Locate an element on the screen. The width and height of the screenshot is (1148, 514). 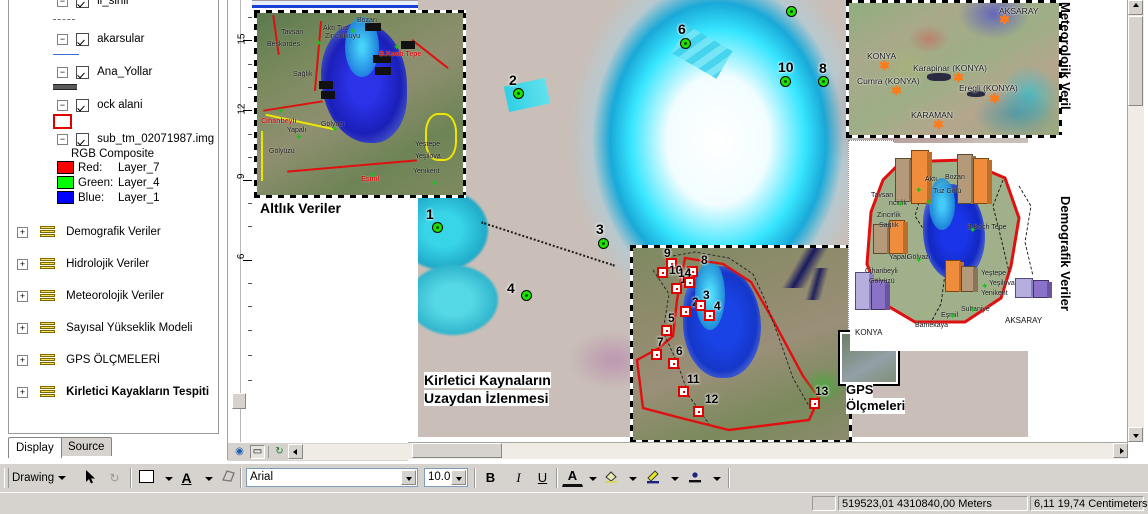
sample-point-marker: 11 is located at coordinates (689, 384).